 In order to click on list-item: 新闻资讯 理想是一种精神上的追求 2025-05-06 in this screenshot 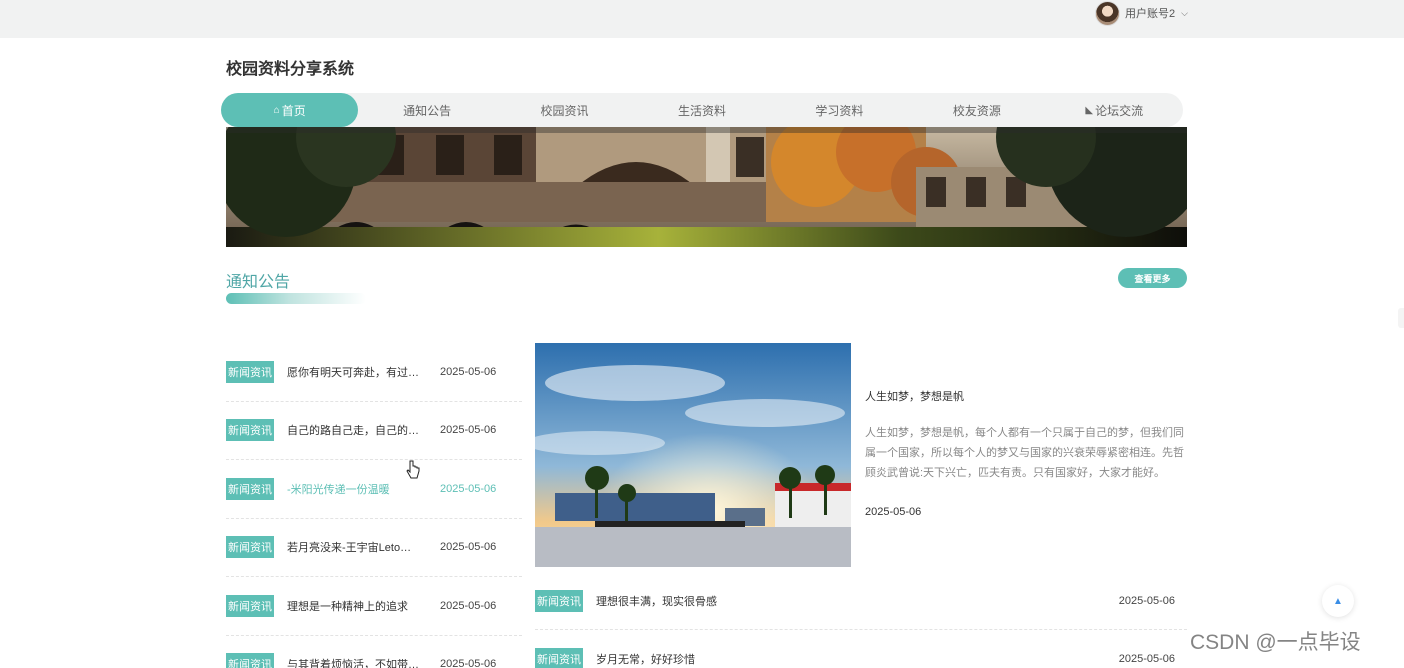, I will do `click(374, 606)`.